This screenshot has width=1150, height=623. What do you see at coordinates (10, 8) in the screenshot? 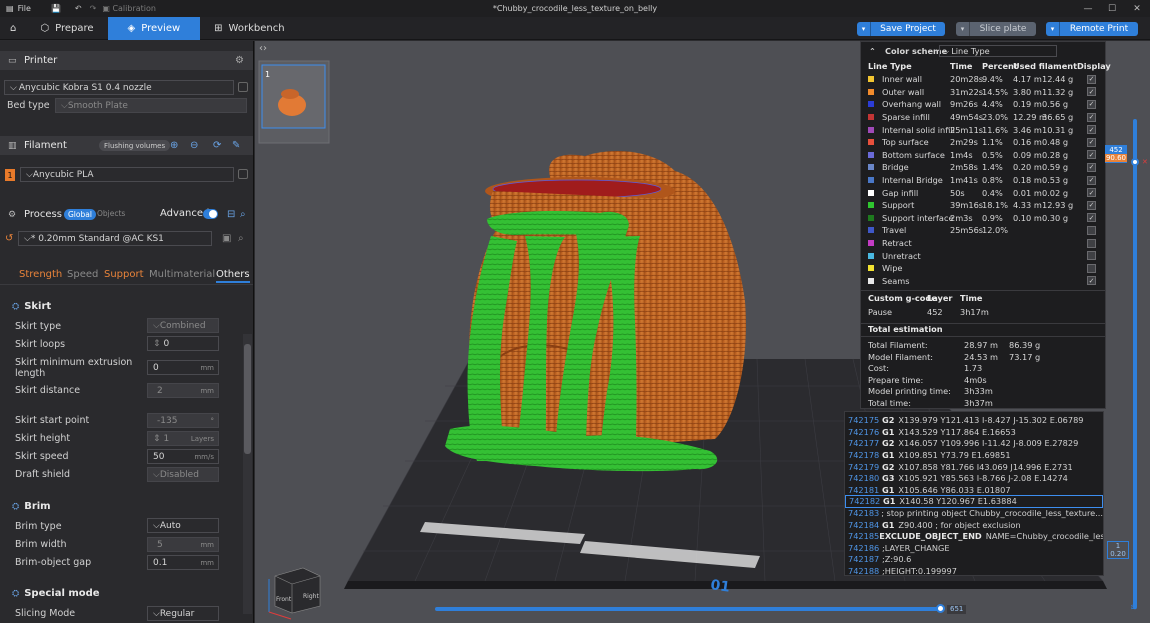
I see `menu-icon: ▤` at bounding box center [10, 8].